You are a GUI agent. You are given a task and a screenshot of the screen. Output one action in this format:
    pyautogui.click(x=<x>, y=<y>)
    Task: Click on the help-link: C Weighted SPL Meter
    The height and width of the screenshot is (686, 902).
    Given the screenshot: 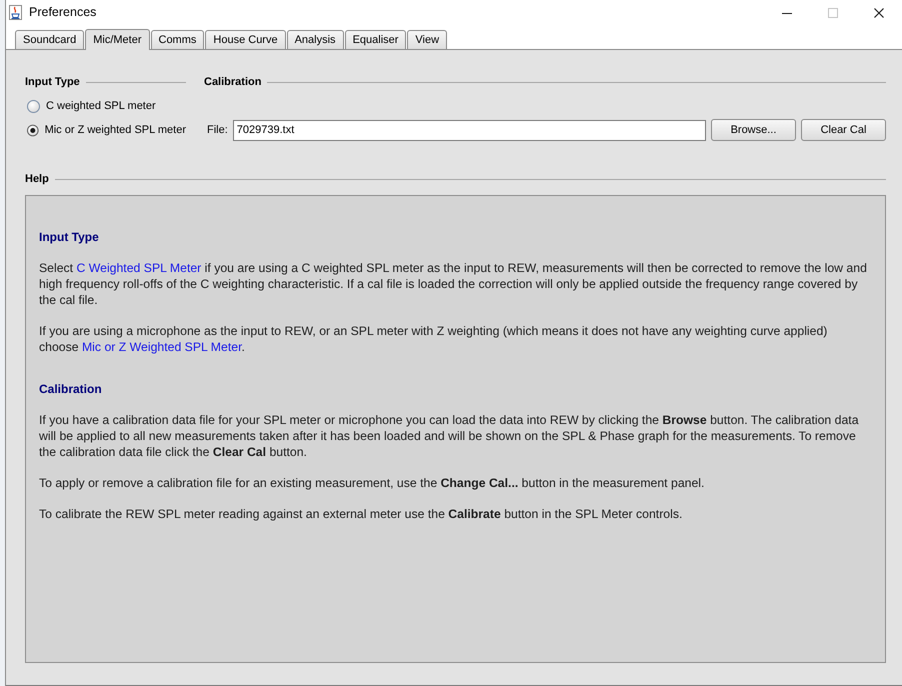 What is the action you would take?
    pyautogui.click(x=139, y=268)
    